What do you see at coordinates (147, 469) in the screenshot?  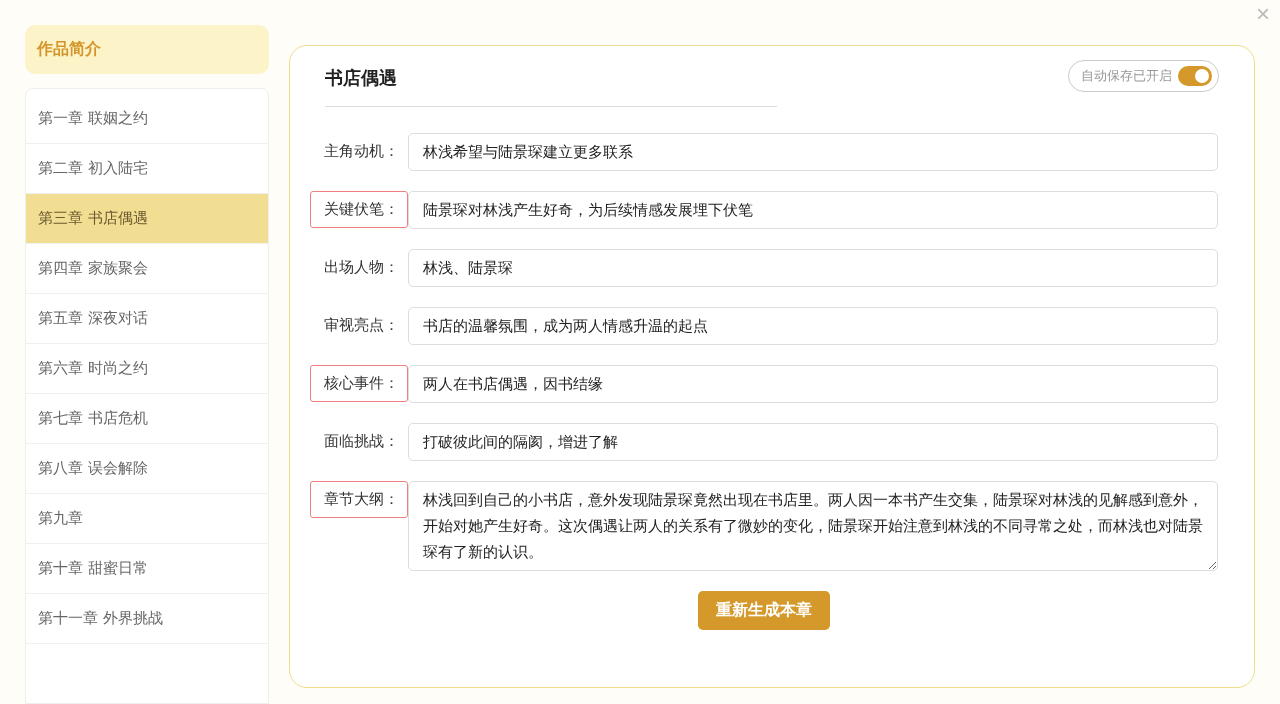 I see `chapter-item: 第八章 误会解除` at bounding box center [147, 469].